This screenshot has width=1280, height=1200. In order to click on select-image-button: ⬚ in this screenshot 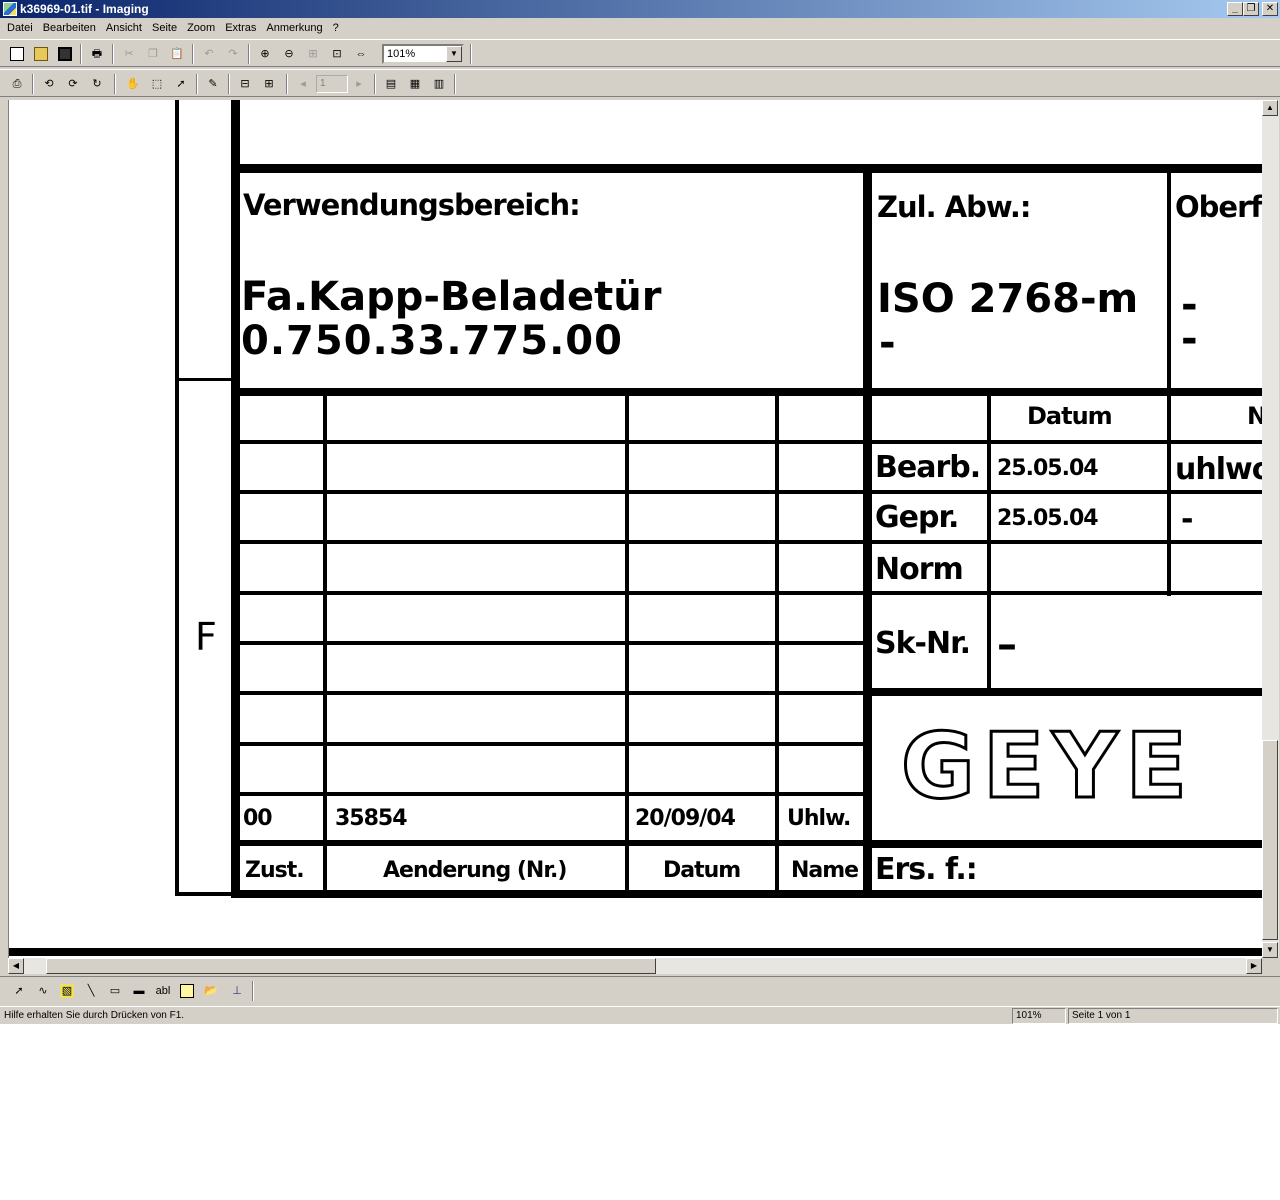, I will do `click(157, 84)`.